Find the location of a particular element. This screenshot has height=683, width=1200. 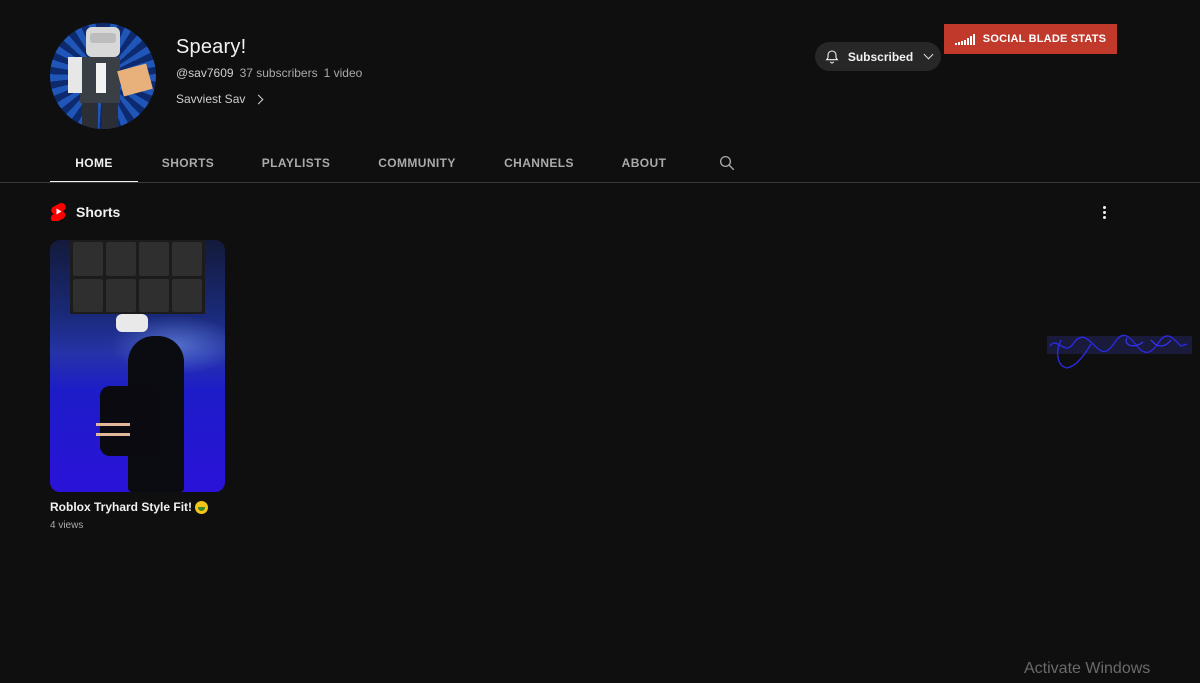

subscriber-count: 37 subscribers is located at coordinates (278, 73).